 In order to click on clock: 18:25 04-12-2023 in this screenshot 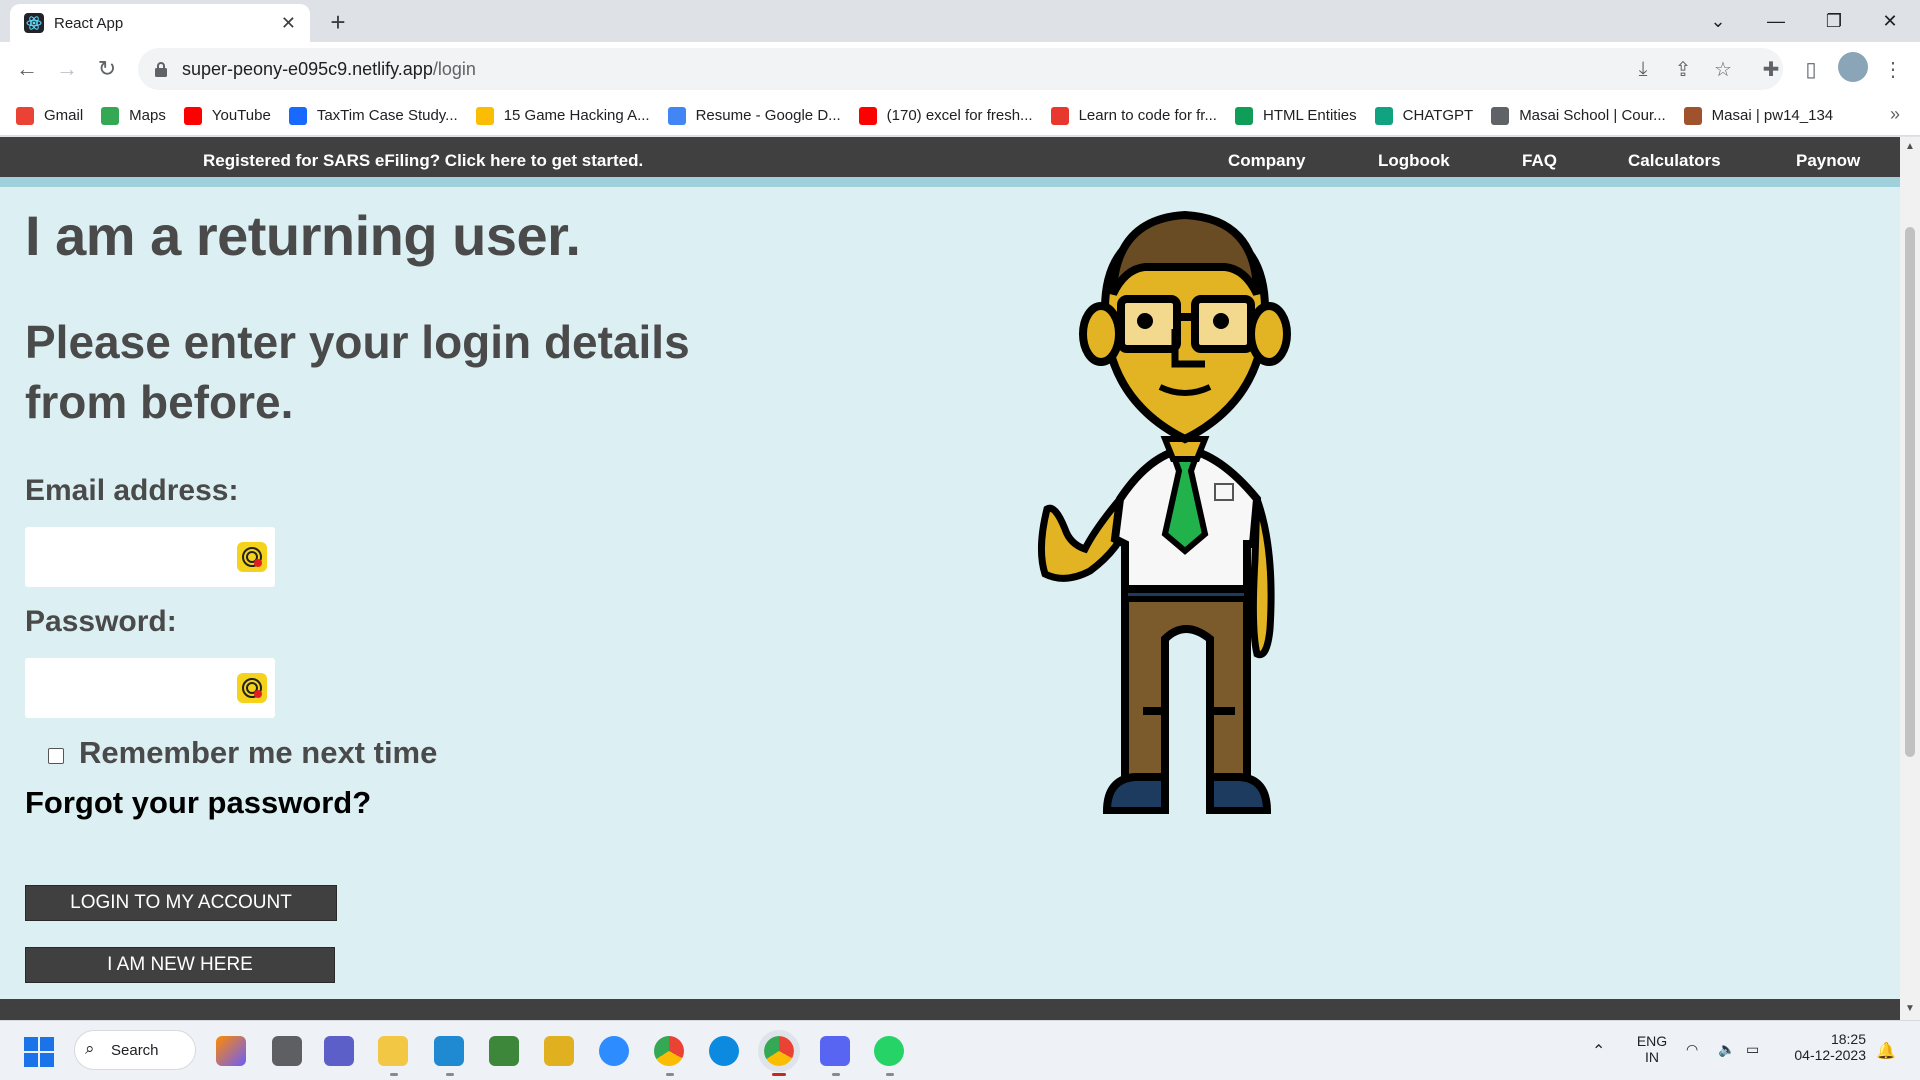, I will do `click(1824, 1047)`.